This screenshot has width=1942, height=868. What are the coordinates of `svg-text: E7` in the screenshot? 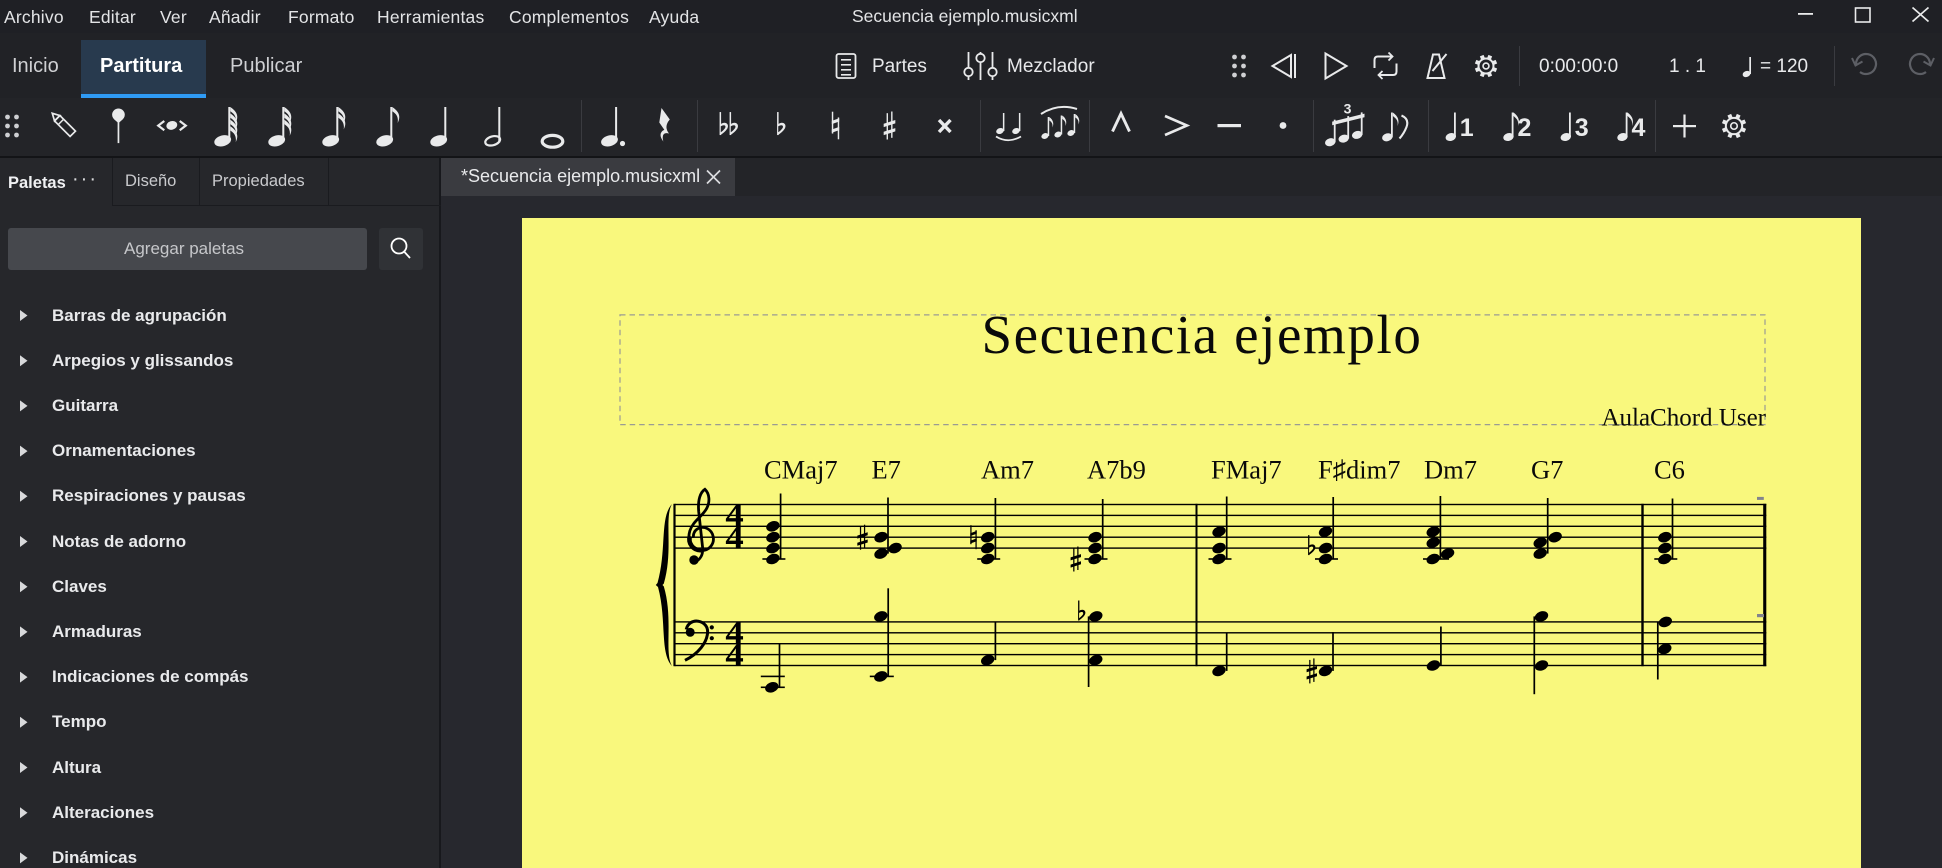 It's located at (886, 469).